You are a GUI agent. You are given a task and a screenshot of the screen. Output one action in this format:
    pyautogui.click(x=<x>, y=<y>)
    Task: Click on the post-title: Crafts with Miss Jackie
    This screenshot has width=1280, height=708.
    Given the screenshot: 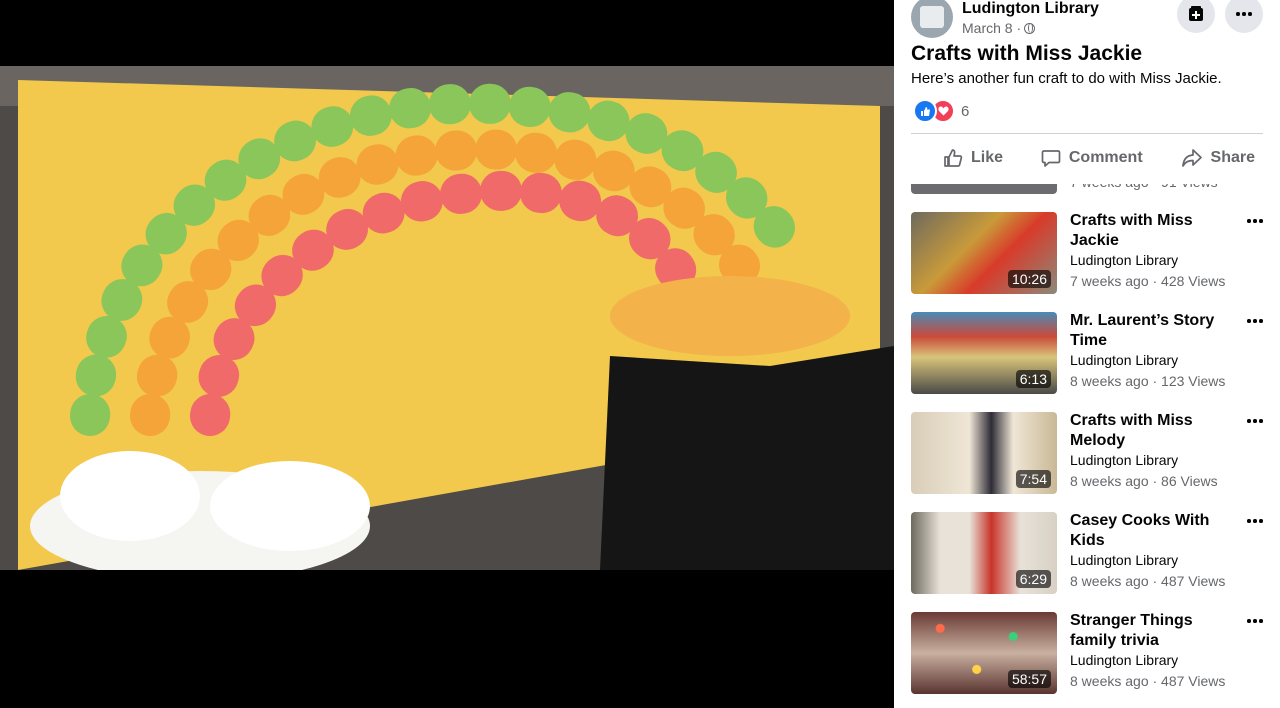 What is the action you would take?
    pyautogui.click(x=1027, y=53)
    